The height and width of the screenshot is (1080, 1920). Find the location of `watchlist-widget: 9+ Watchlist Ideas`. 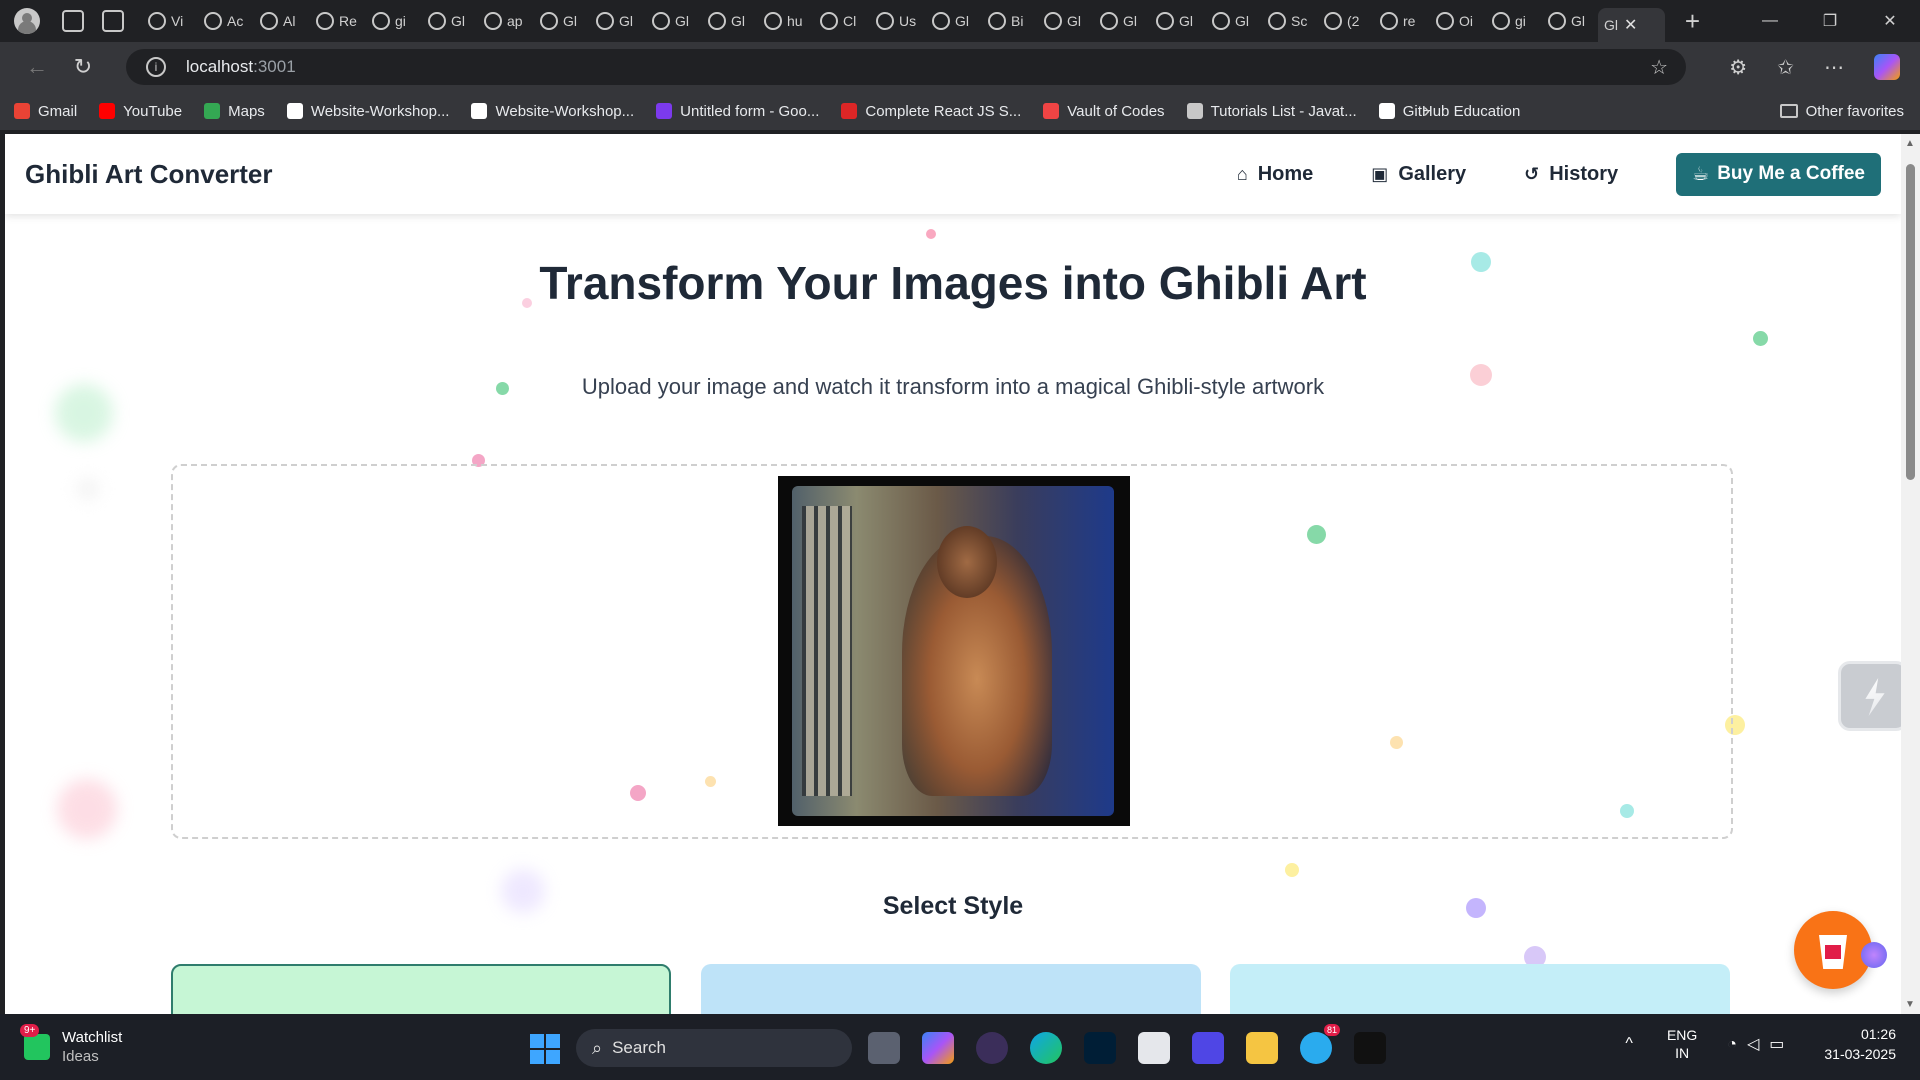

watchlist-widget: 9+ Watchlist Ideas is located at coordinates (71, 1045).